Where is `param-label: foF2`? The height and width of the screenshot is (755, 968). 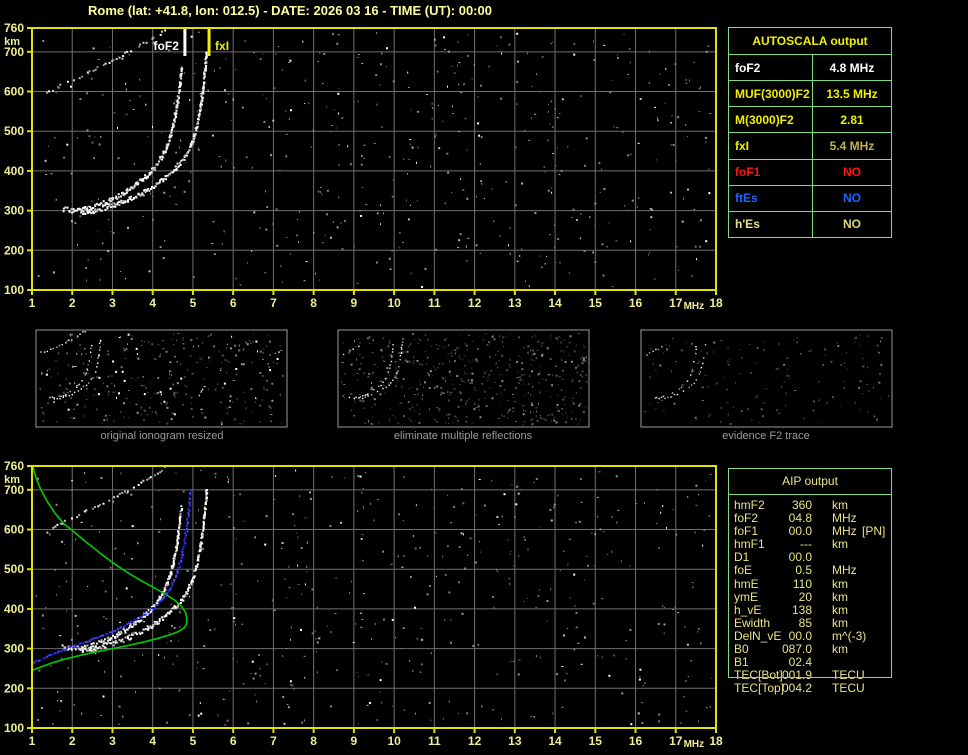
param-label: foF2 is located at coordinates (746, 518).